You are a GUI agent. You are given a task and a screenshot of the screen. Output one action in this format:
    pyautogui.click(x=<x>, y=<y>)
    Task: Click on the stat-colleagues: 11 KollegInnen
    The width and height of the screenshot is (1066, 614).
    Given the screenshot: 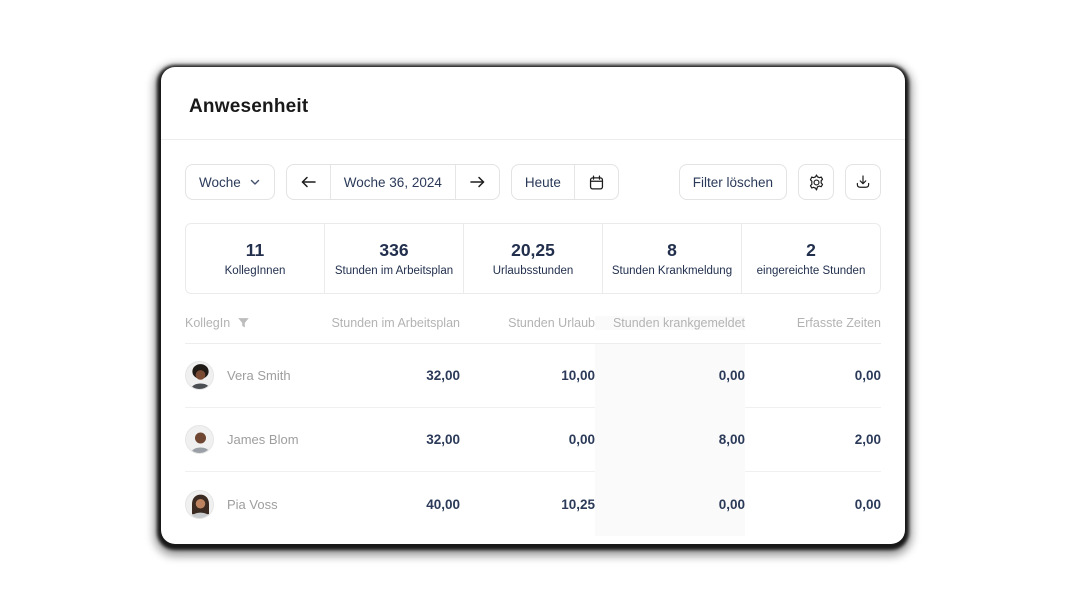 What is the action you would take?
    pyautogui.click(x=255, y=258)
    